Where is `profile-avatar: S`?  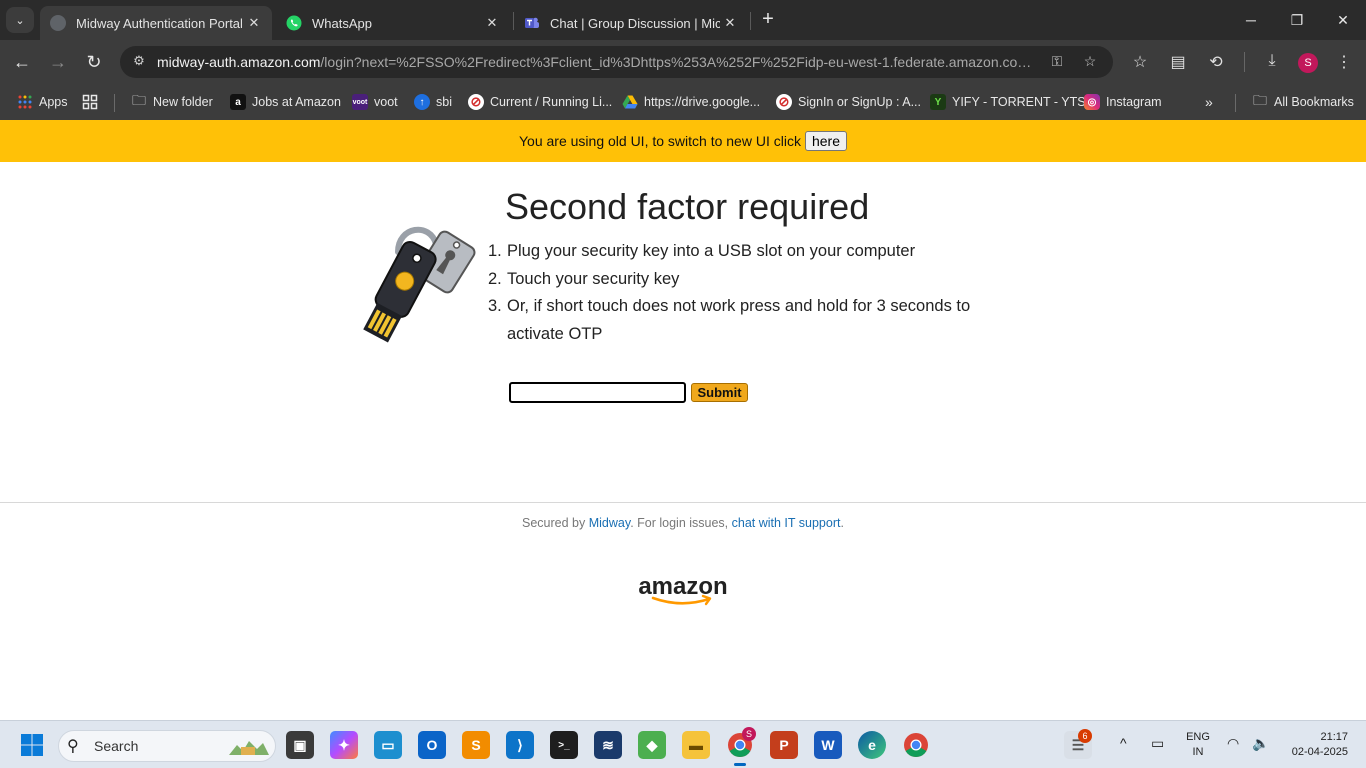
profile-avatar: S is located at coordinates (1308, 63).